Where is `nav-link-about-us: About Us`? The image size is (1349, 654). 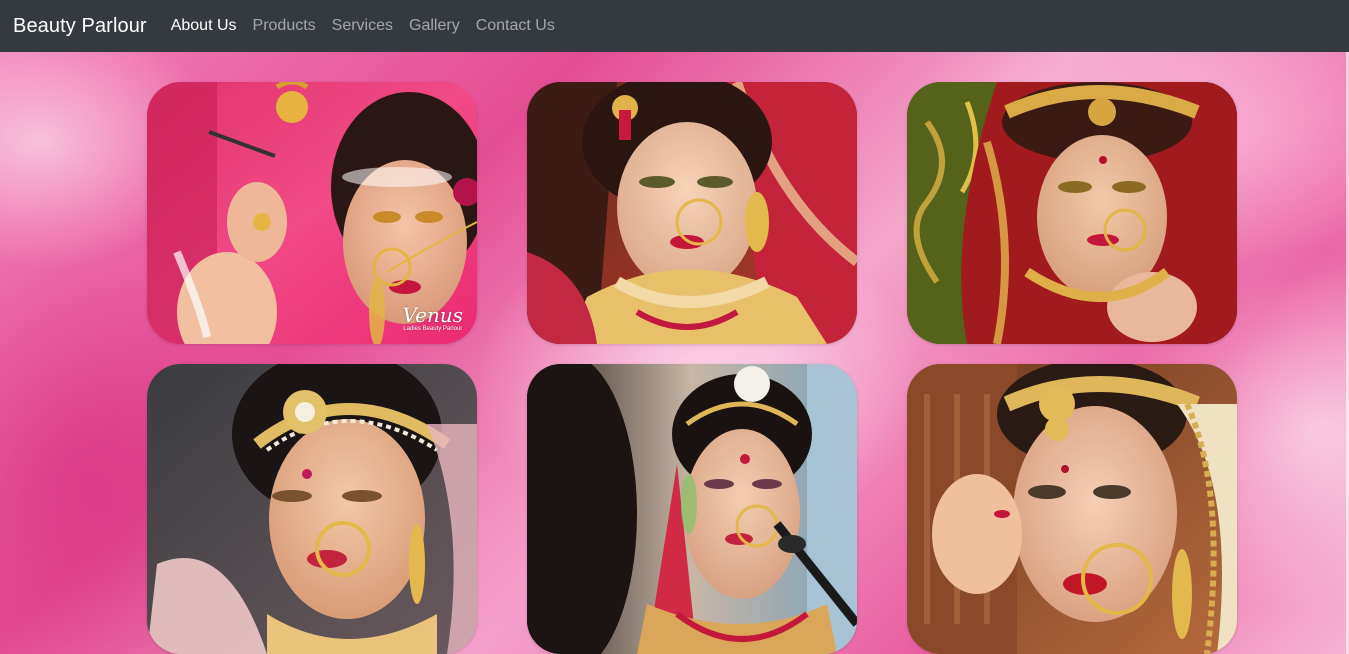
nav-link-about-us: About Us is located at coordinates (204, 26).